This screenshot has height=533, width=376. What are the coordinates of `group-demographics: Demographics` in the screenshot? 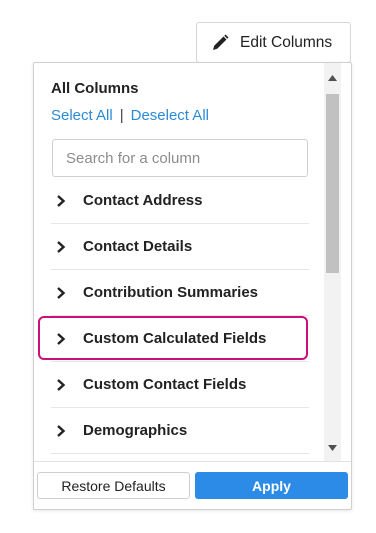 It's located at (180, 431).